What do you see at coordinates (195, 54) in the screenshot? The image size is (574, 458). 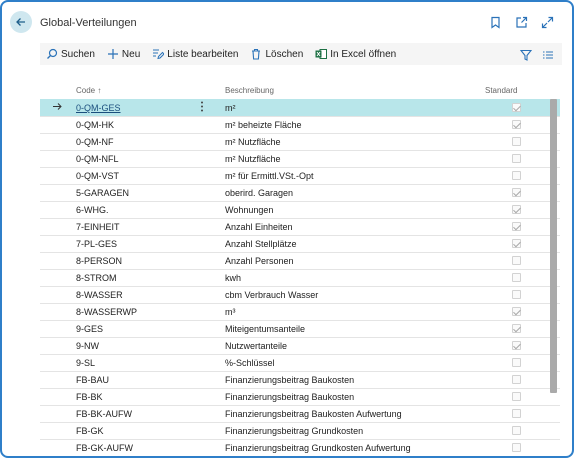 I see `edit-list-button: Liste bearbeiten` at bounding box center [195, 54].